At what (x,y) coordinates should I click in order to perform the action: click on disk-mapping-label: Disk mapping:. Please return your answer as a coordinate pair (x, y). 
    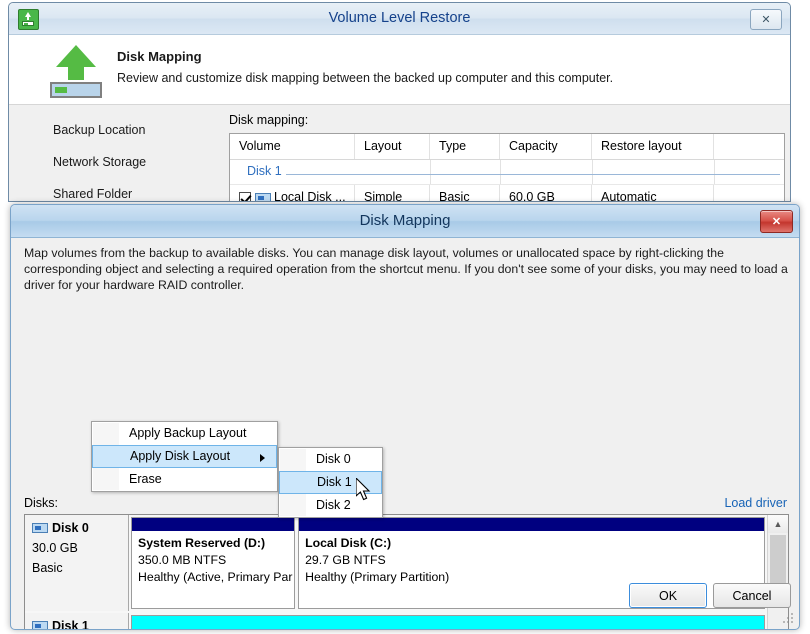
    Looking at the image, I should click on (269, 120).